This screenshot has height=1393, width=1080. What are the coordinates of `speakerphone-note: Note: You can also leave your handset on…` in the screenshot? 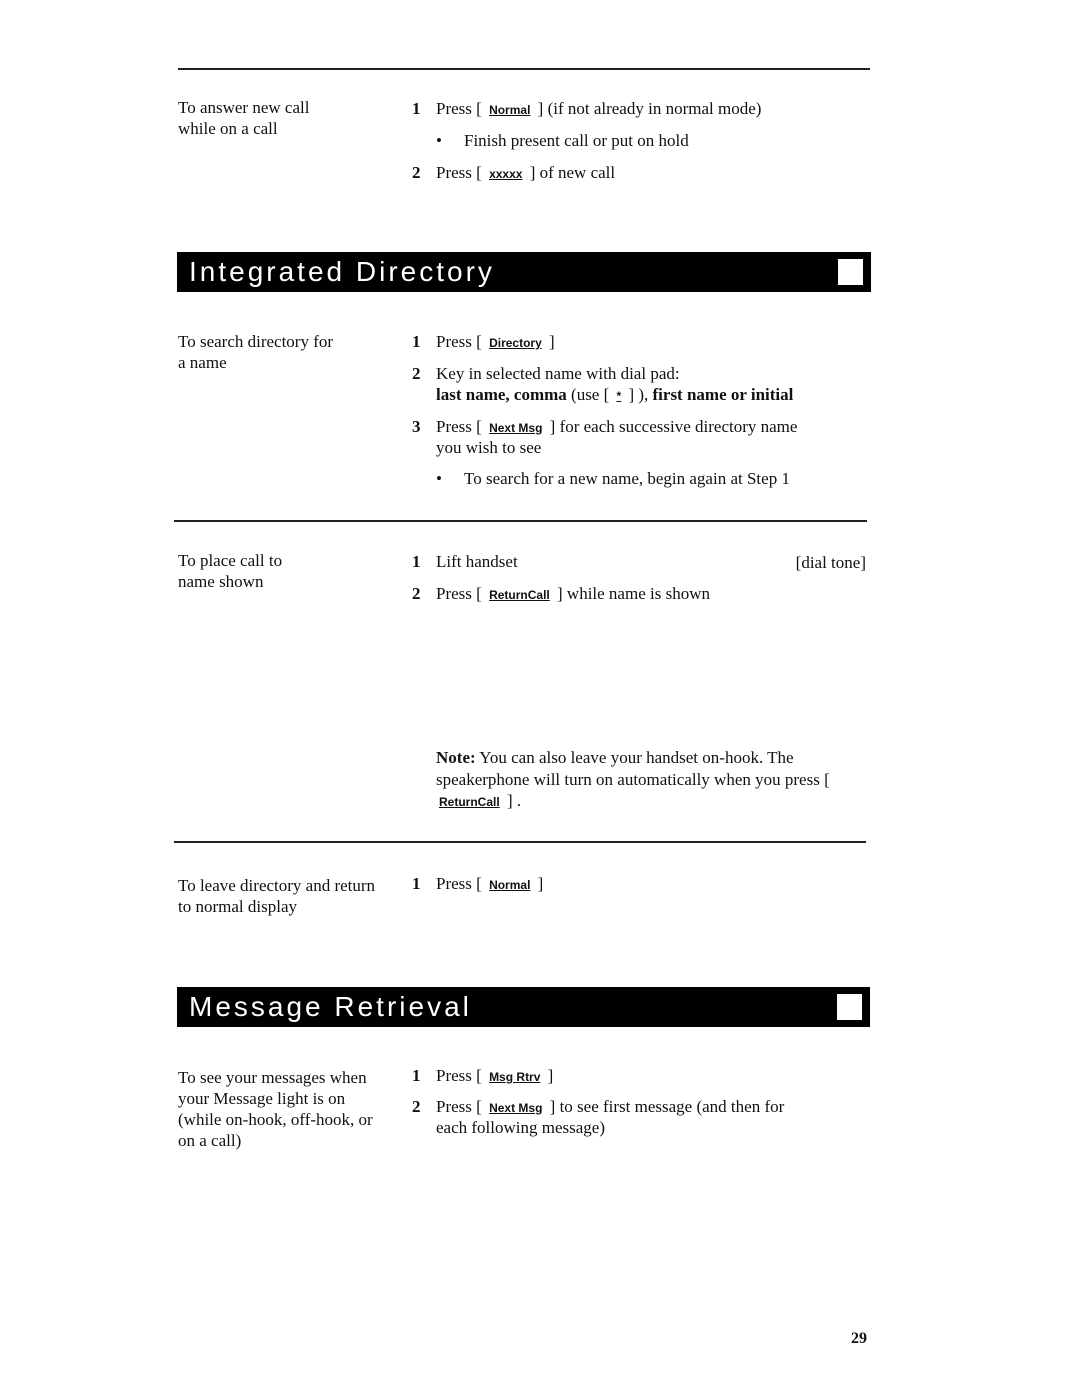 It's located at (633, 779).